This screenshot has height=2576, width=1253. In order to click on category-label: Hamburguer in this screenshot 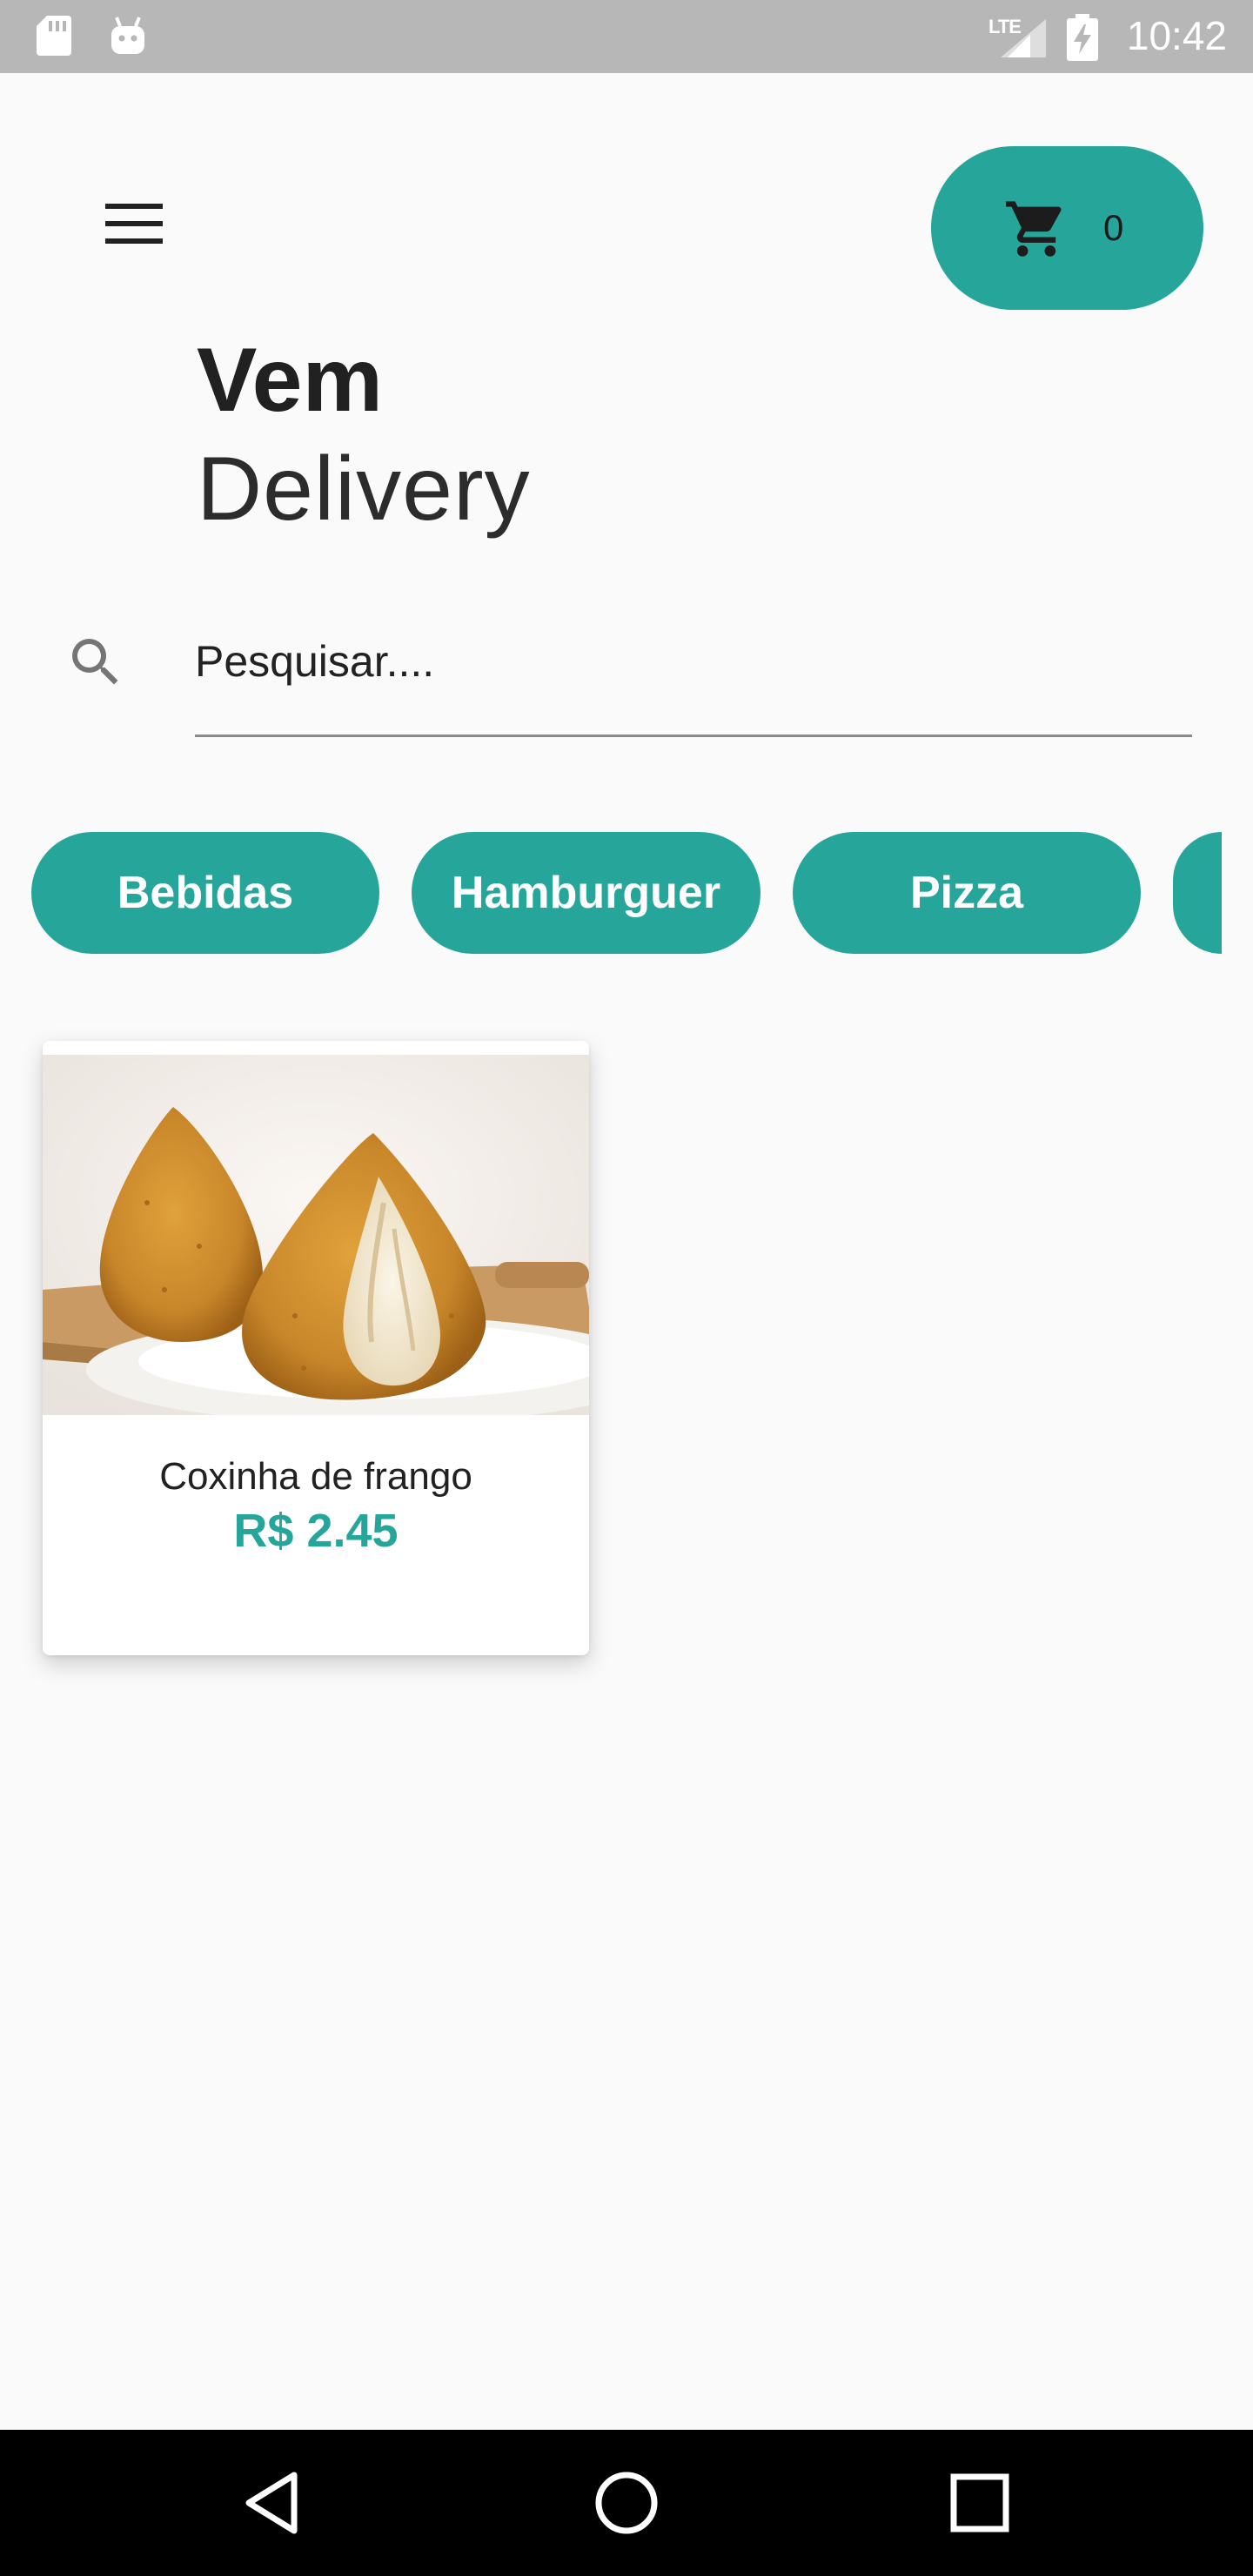, I will do `click(586, 893)`.